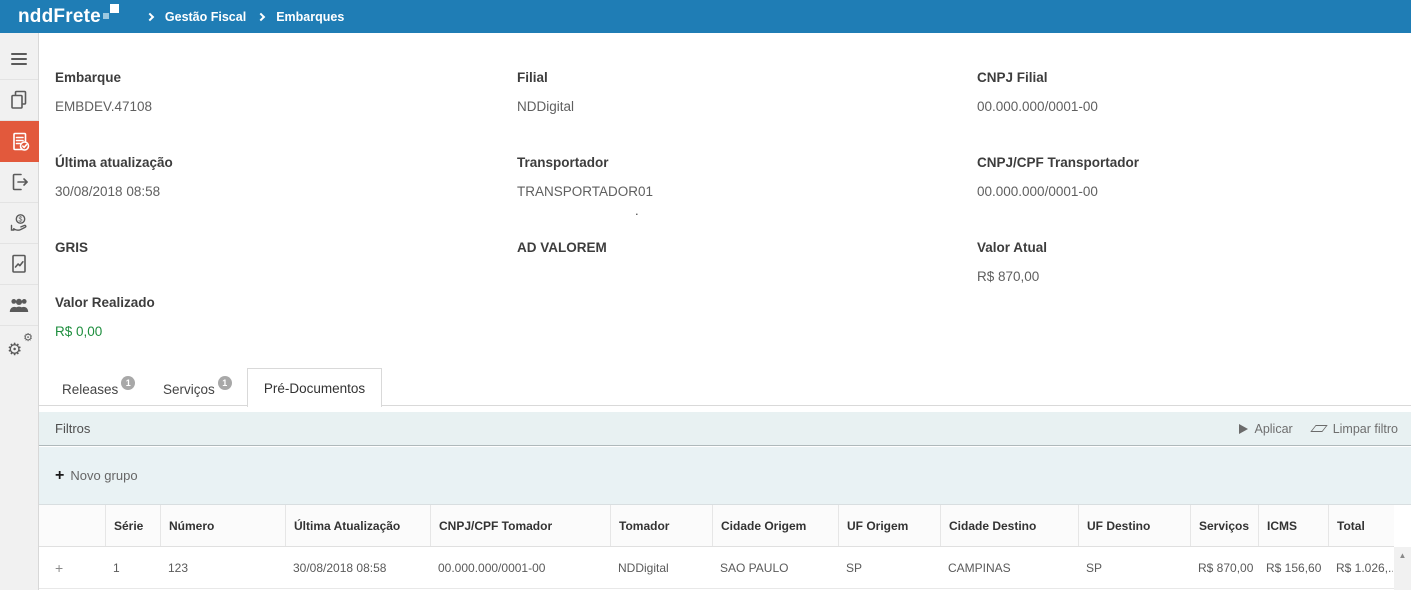 The height and width of the screenshot is (590, 1411). I want to click on filter-bar: Filtros Aplicar Limpar filtro, so click(725, 429).